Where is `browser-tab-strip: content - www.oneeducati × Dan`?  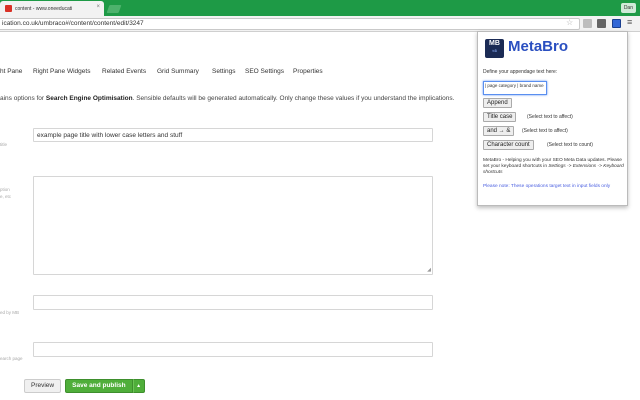 browser-tab-strip: content - www.oneeducati × Dan is located at coordinates (320, 8).